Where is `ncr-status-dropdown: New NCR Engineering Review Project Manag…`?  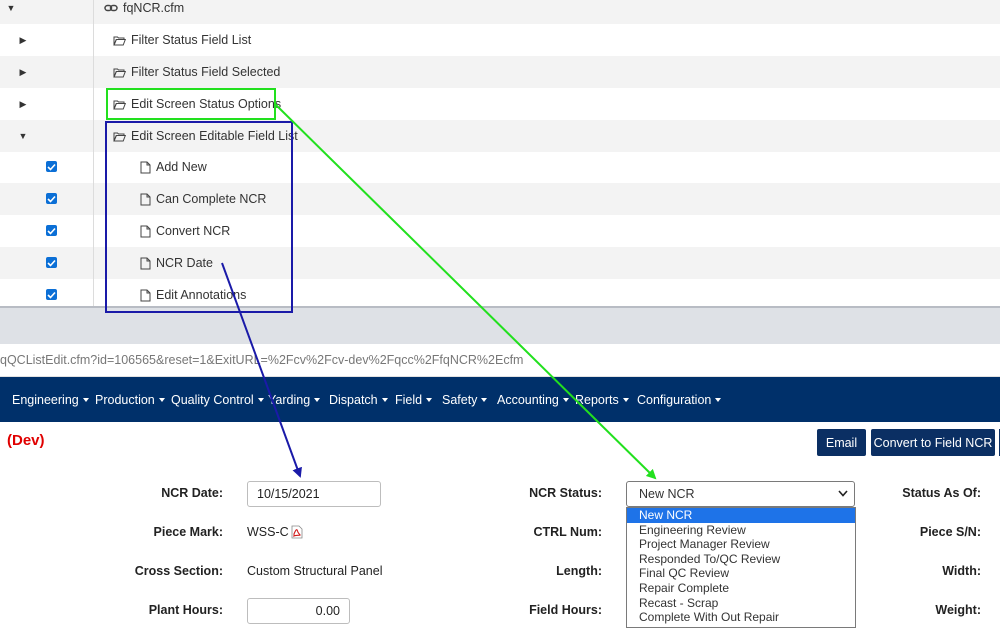
ncr-status-dropdown: New NCR Engineering Review Project Manag… is located at coordinates (741, 567).